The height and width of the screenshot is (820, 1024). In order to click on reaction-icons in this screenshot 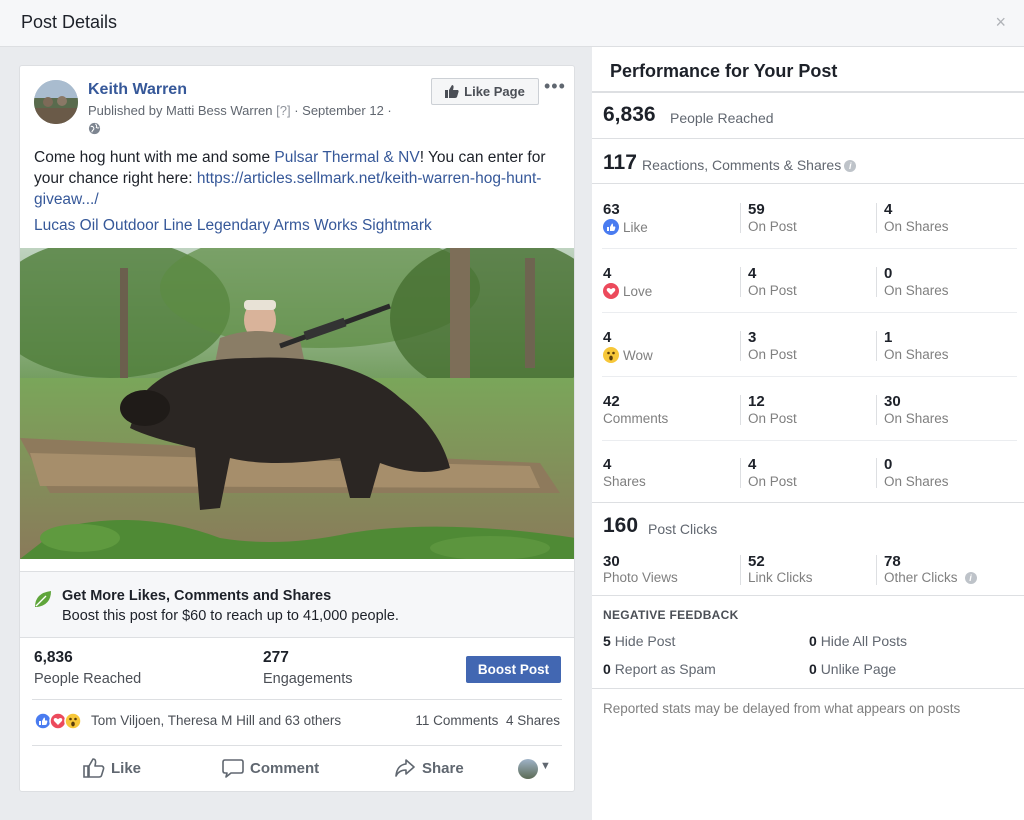, I will do `click(59, 721)`.